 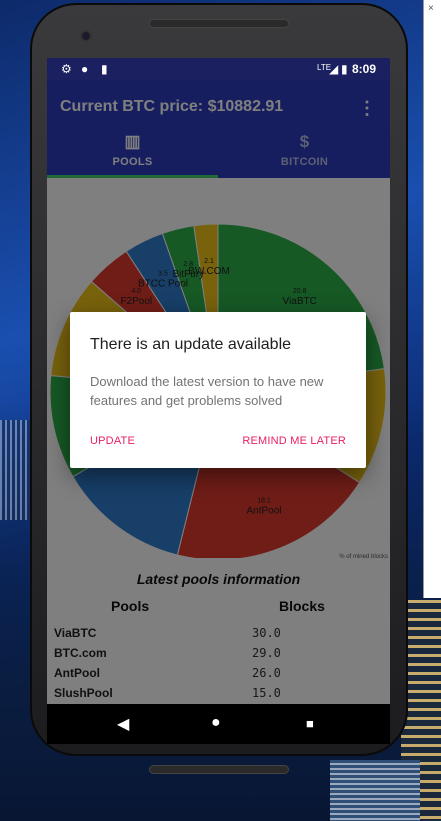 I want to click on dialog-title: There is an update available, so click(x=191, y=344).